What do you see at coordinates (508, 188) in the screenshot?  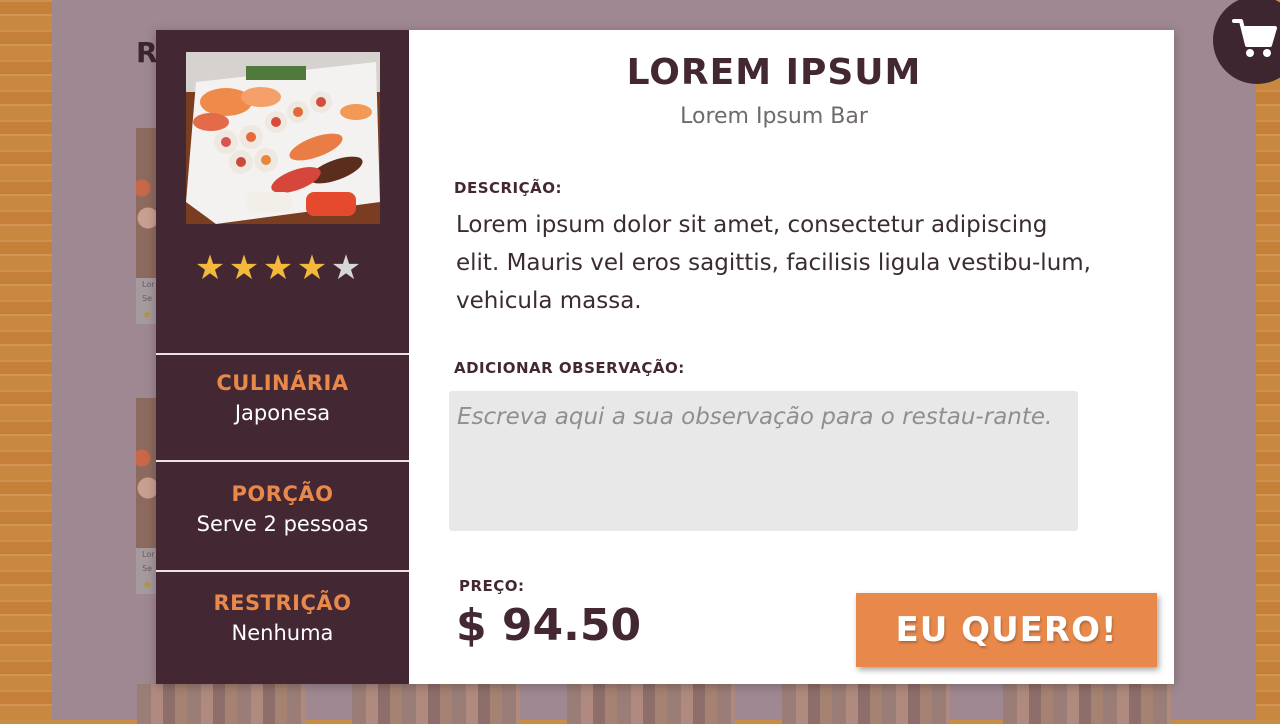 I see `description-label: DESCRIÇÃO:` at bounding box center [508, 188].